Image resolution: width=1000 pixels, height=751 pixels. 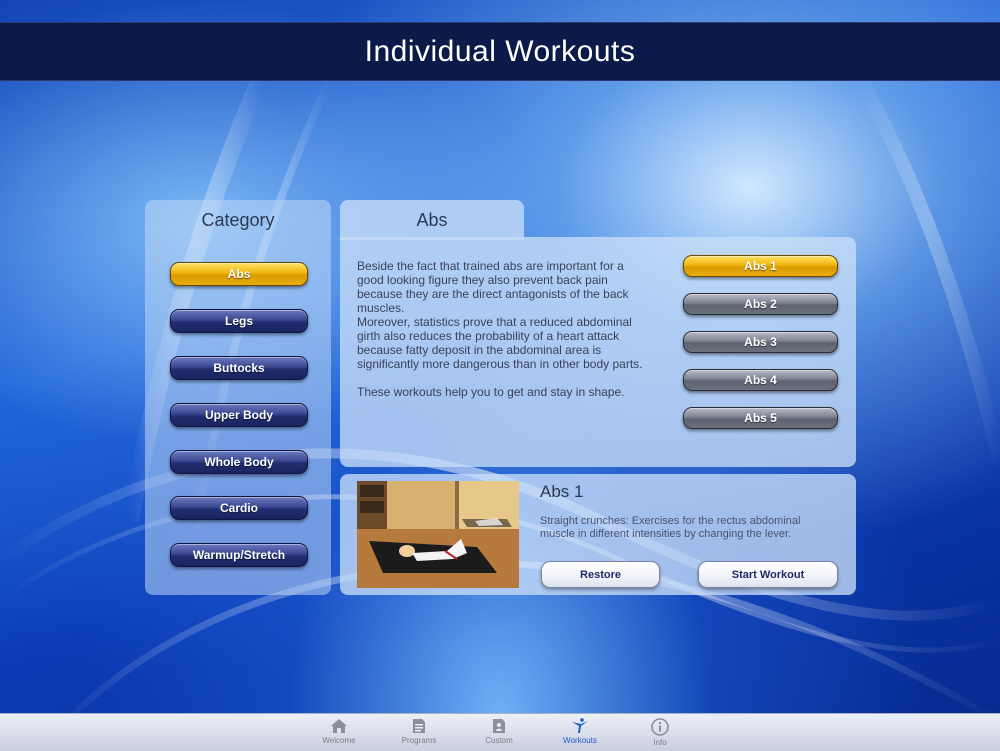 I want to click on tab-label: Info, so click(x=660, y=742).